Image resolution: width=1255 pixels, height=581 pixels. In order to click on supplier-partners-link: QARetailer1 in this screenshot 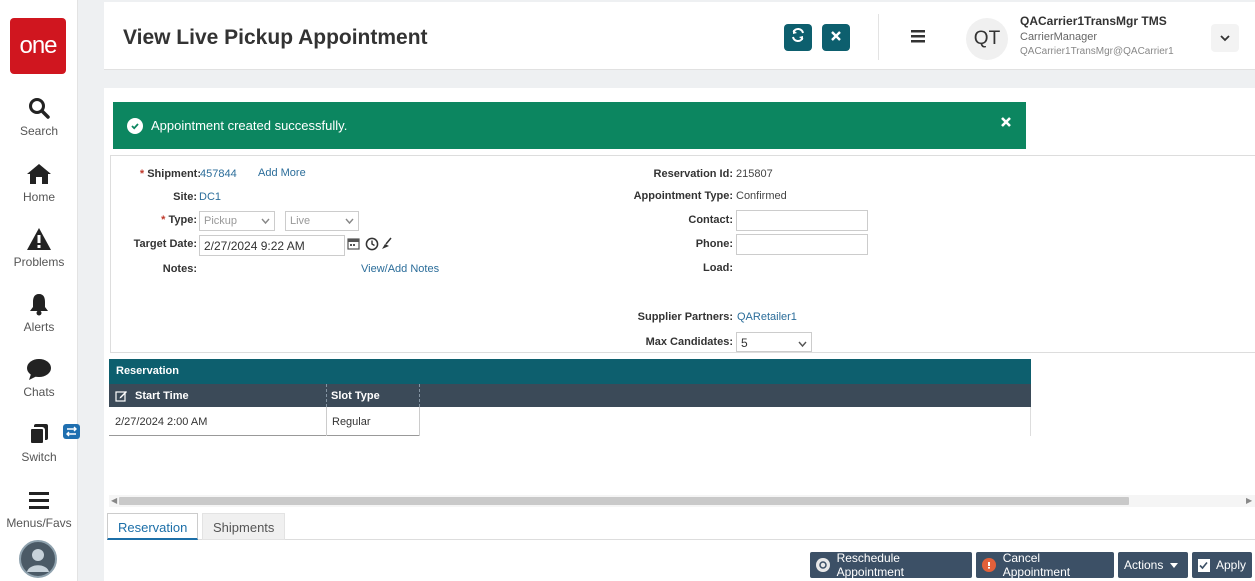, I will do `click(767, 317)`.